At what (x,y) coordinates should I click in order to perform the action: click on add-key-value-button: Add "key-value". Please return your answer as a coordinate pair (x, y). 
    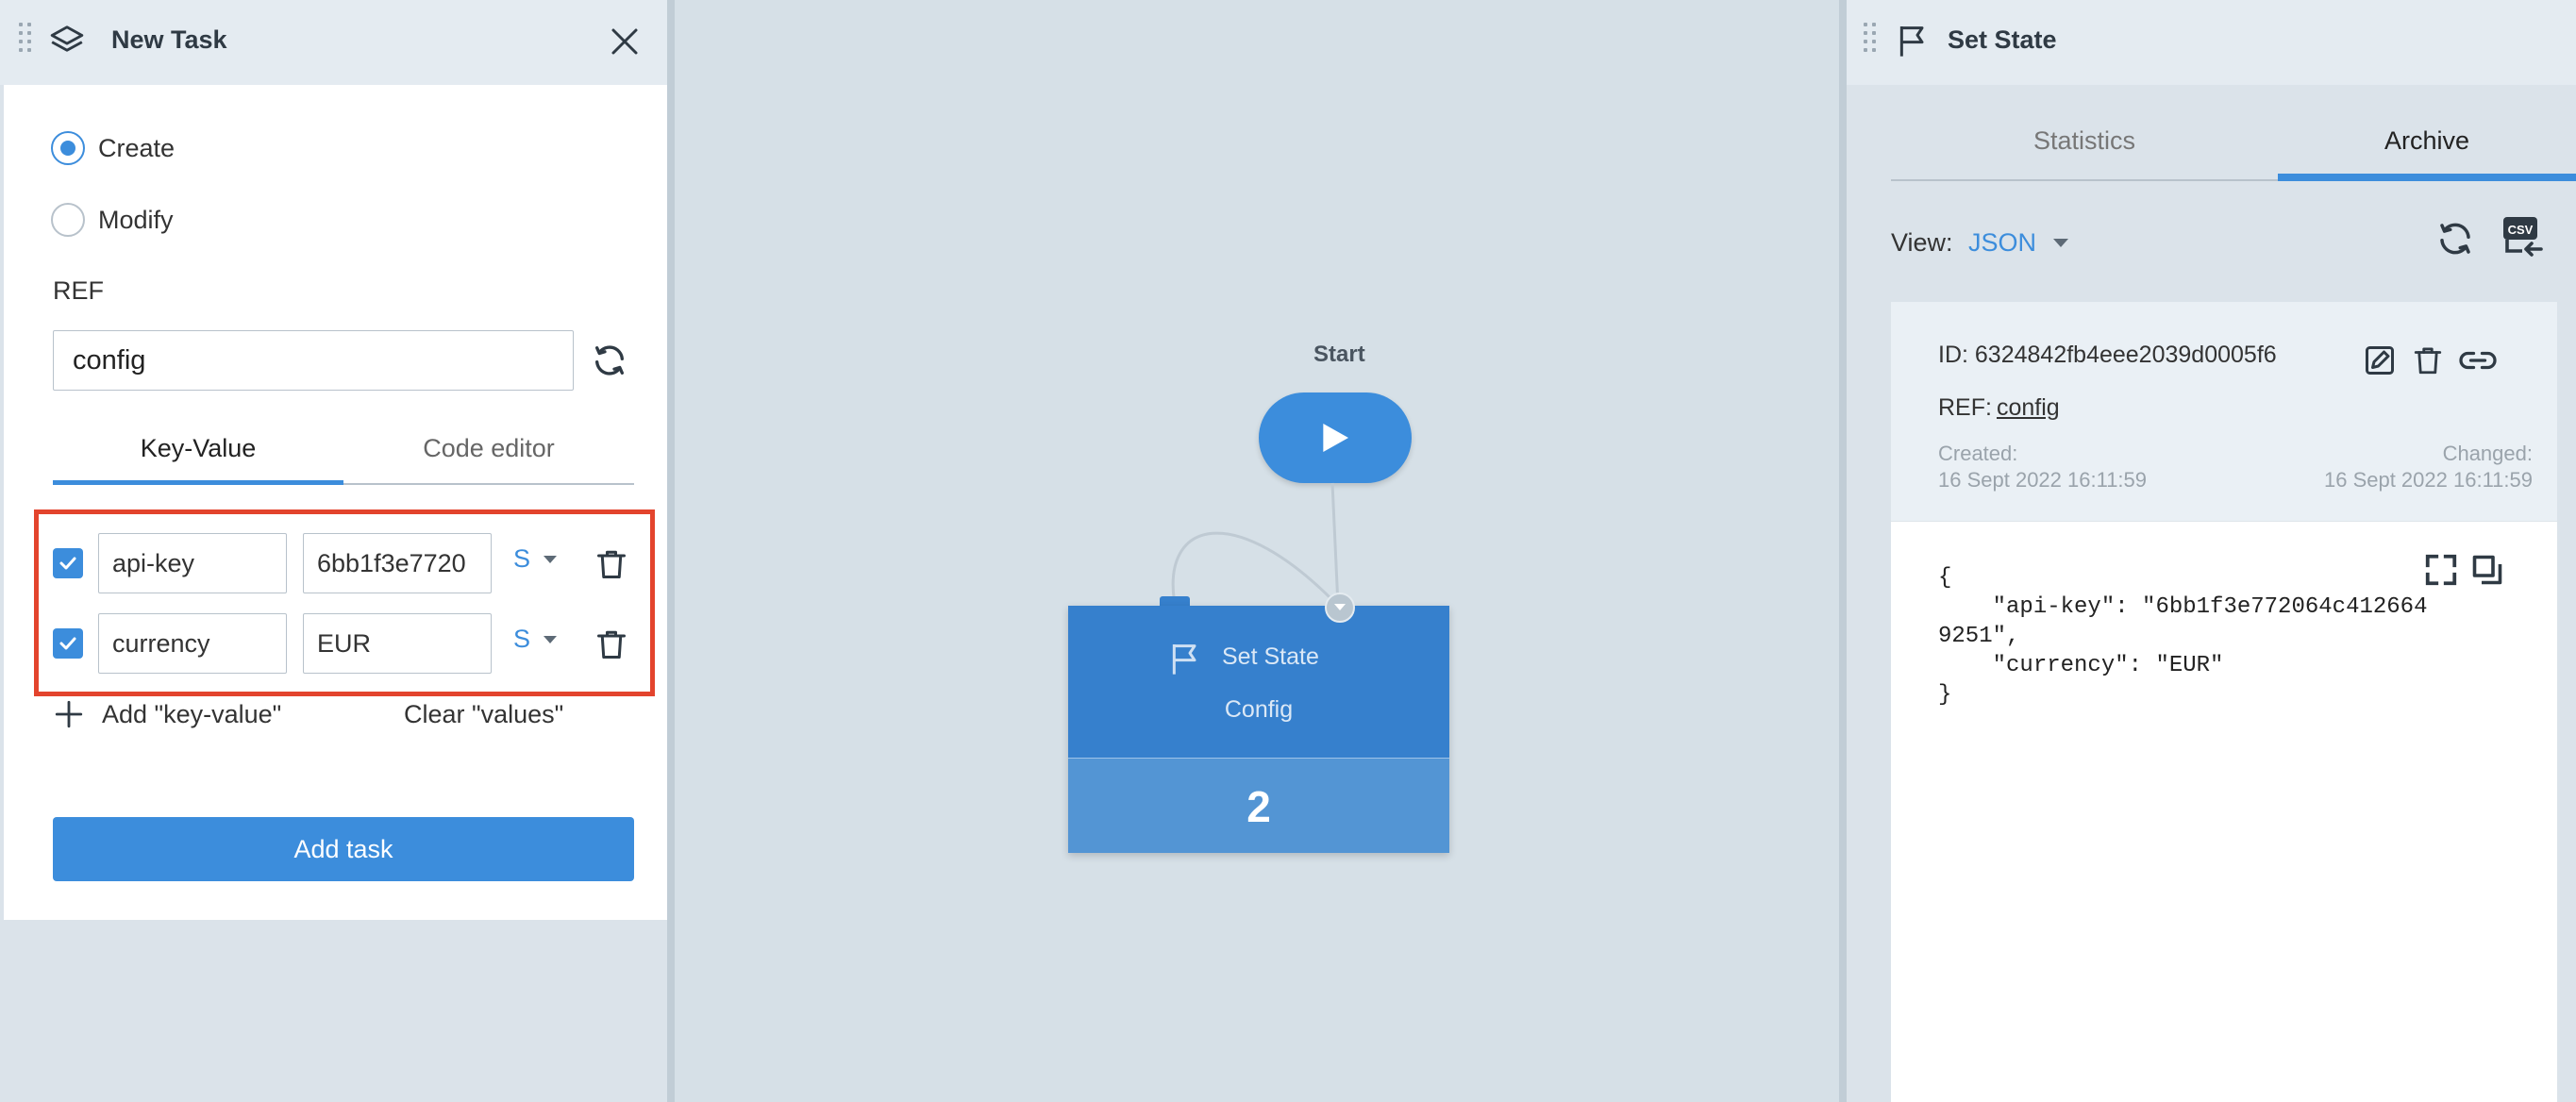
    Looking at the image, I should click on (167, 714).